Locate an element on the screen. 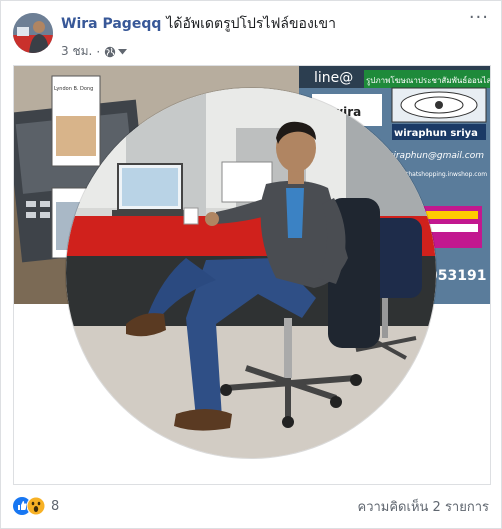 Image resolution: width=502 pixels, height=529 pixels. promo-banner-text: รูปภาพโฆษณาประชาสัมพันธ์ออนไลน์ is located at coordinates (428, 80).